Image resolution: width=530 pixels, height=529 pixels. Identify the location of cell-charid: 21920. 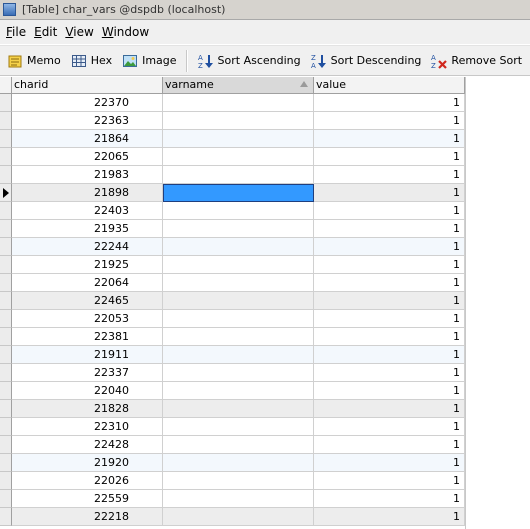
(87, 463).